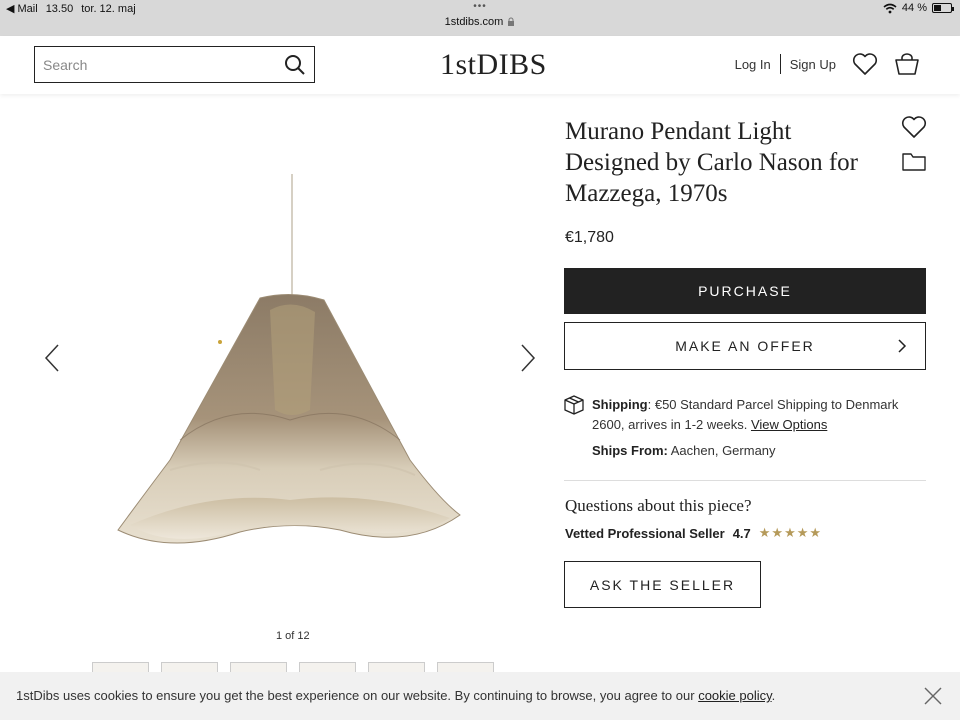  What do you see at coordinates (589, 237) in the screenshot?
I see `product-price: €1,780` at bounding box center [589, 237].